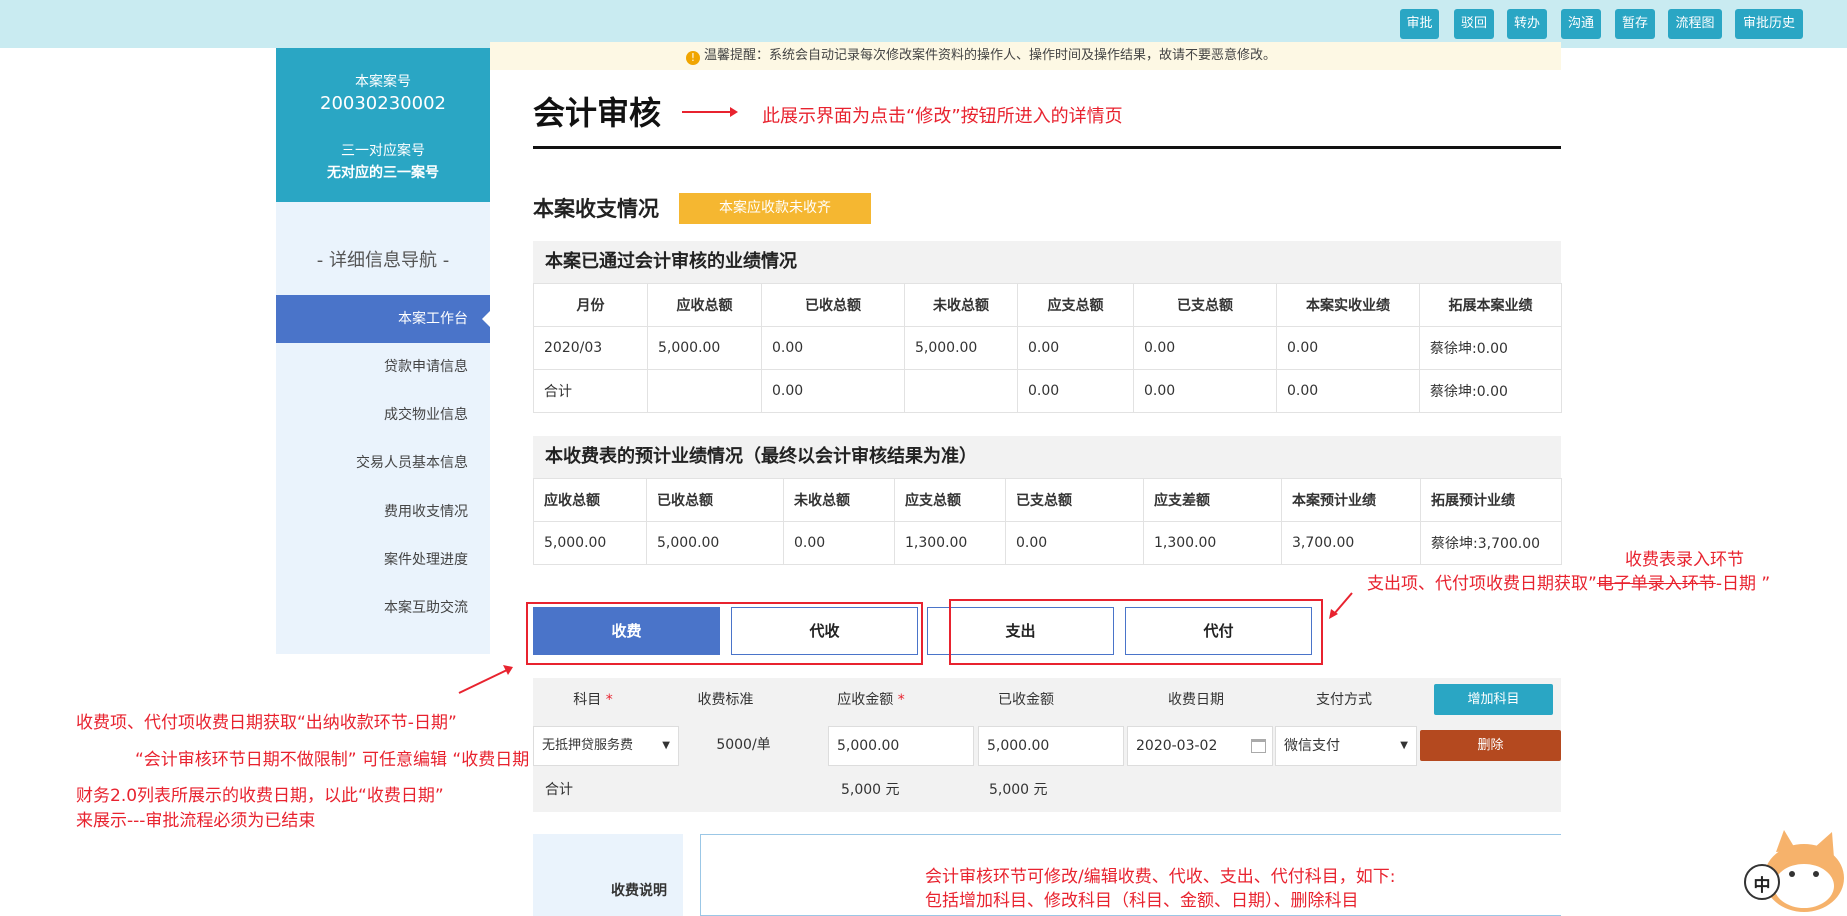  What do you see at coordinates (590, 305) in the screenshot?
I see `column-header: 月份` at bounding box center [590, 305].